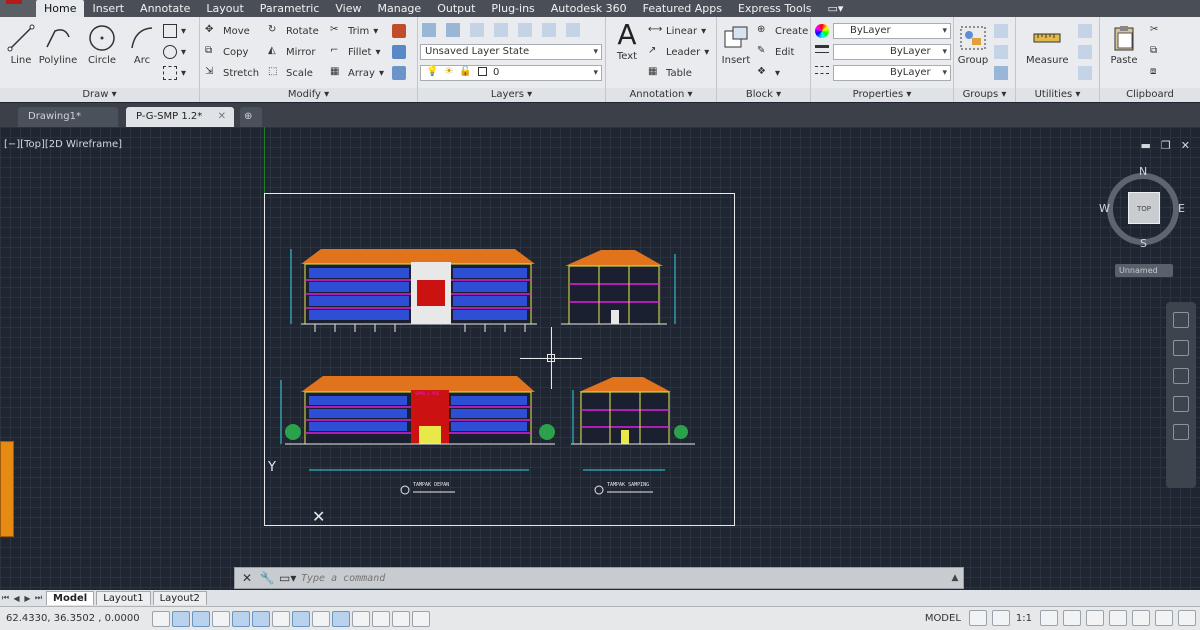 The image size is (1200, 630). Describe the element at coordinates (1181, 376) in the screenshot. I see `zoom-icon` at that location.